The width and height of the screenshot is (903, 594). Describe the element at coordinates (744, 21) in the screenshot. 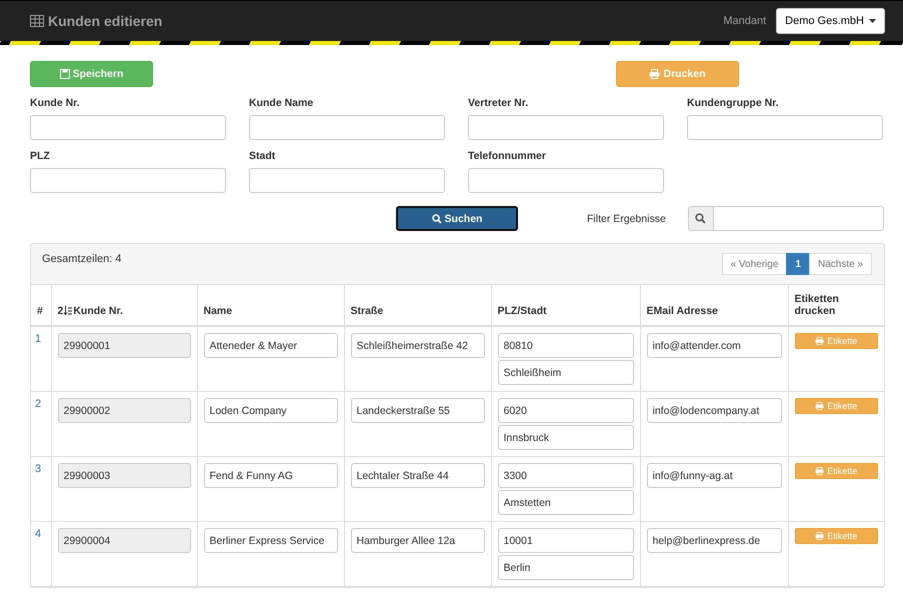

I see `tenant-label: Mandant` at that location.